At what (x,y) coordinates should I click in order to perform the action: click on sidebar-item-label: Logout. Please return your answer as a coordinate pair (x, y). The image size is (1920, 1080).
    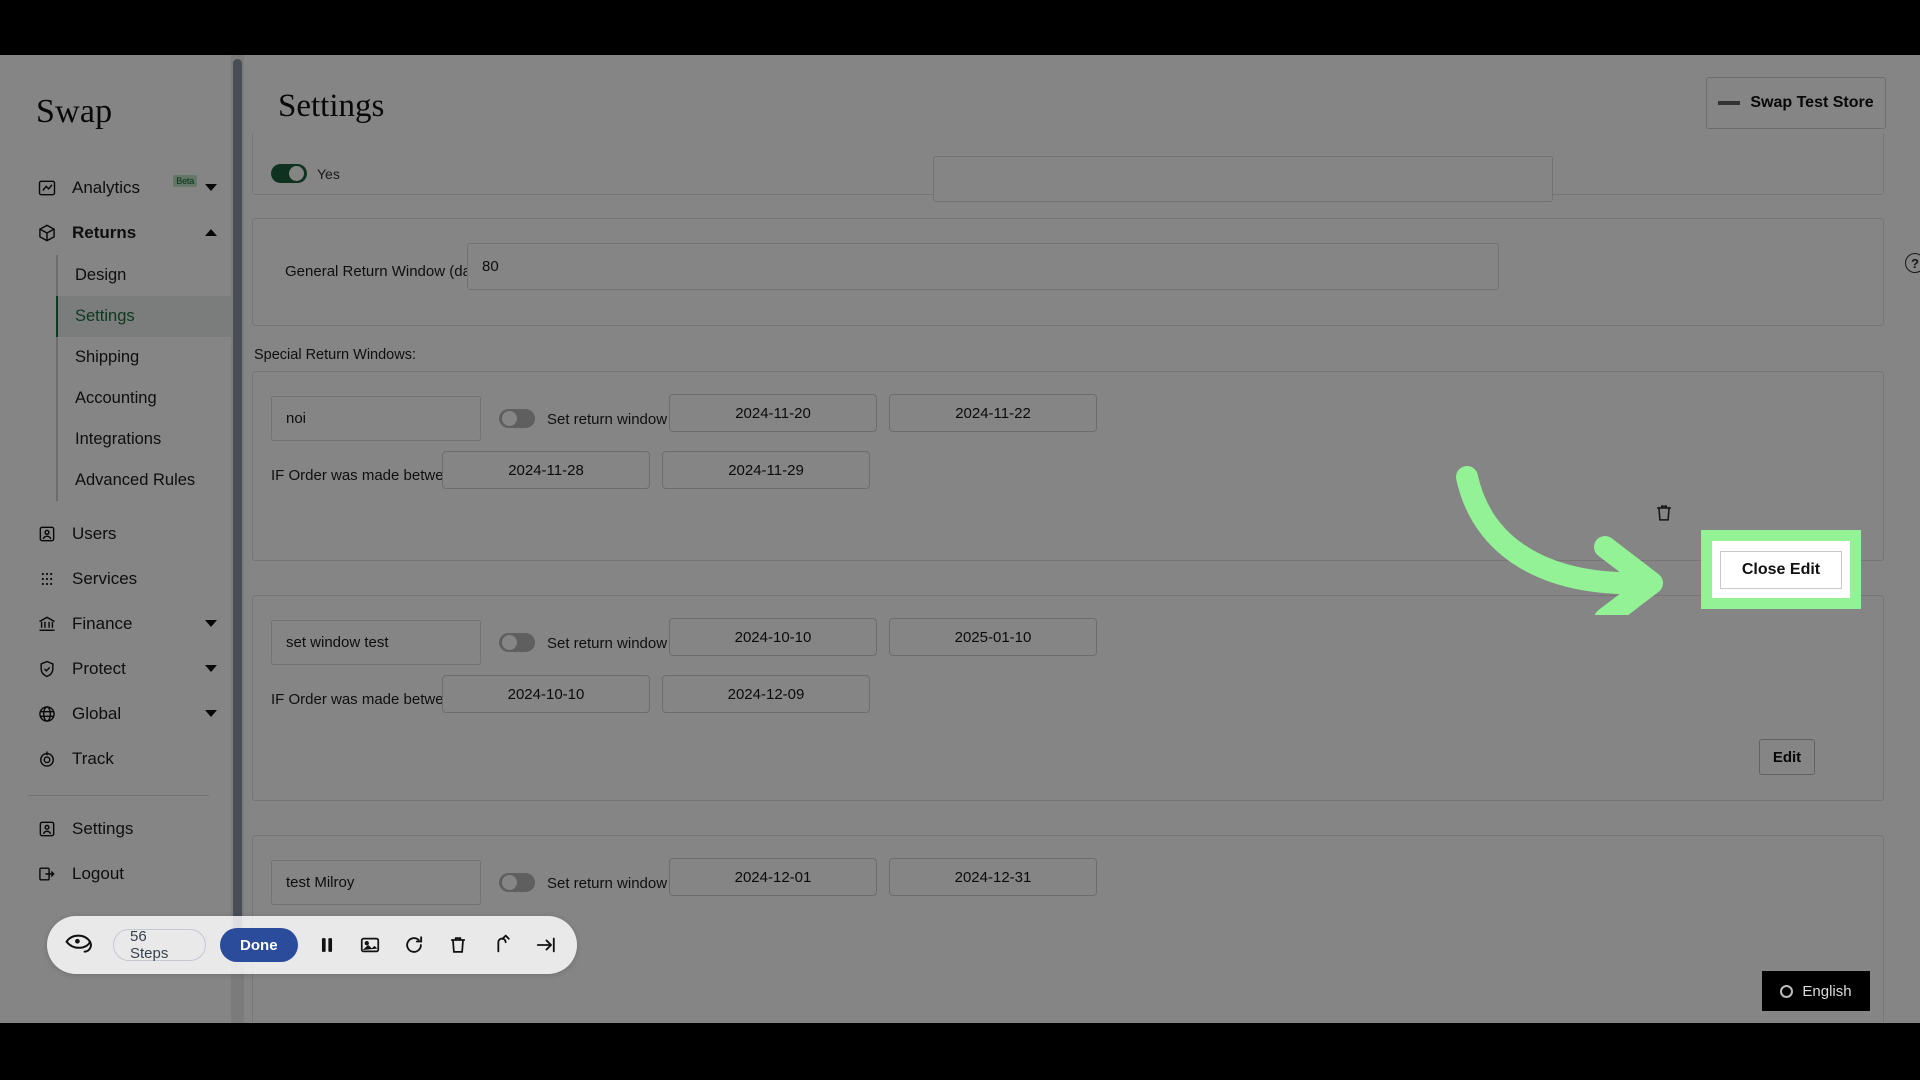
    Looking at the image, I should click on (98, 873).